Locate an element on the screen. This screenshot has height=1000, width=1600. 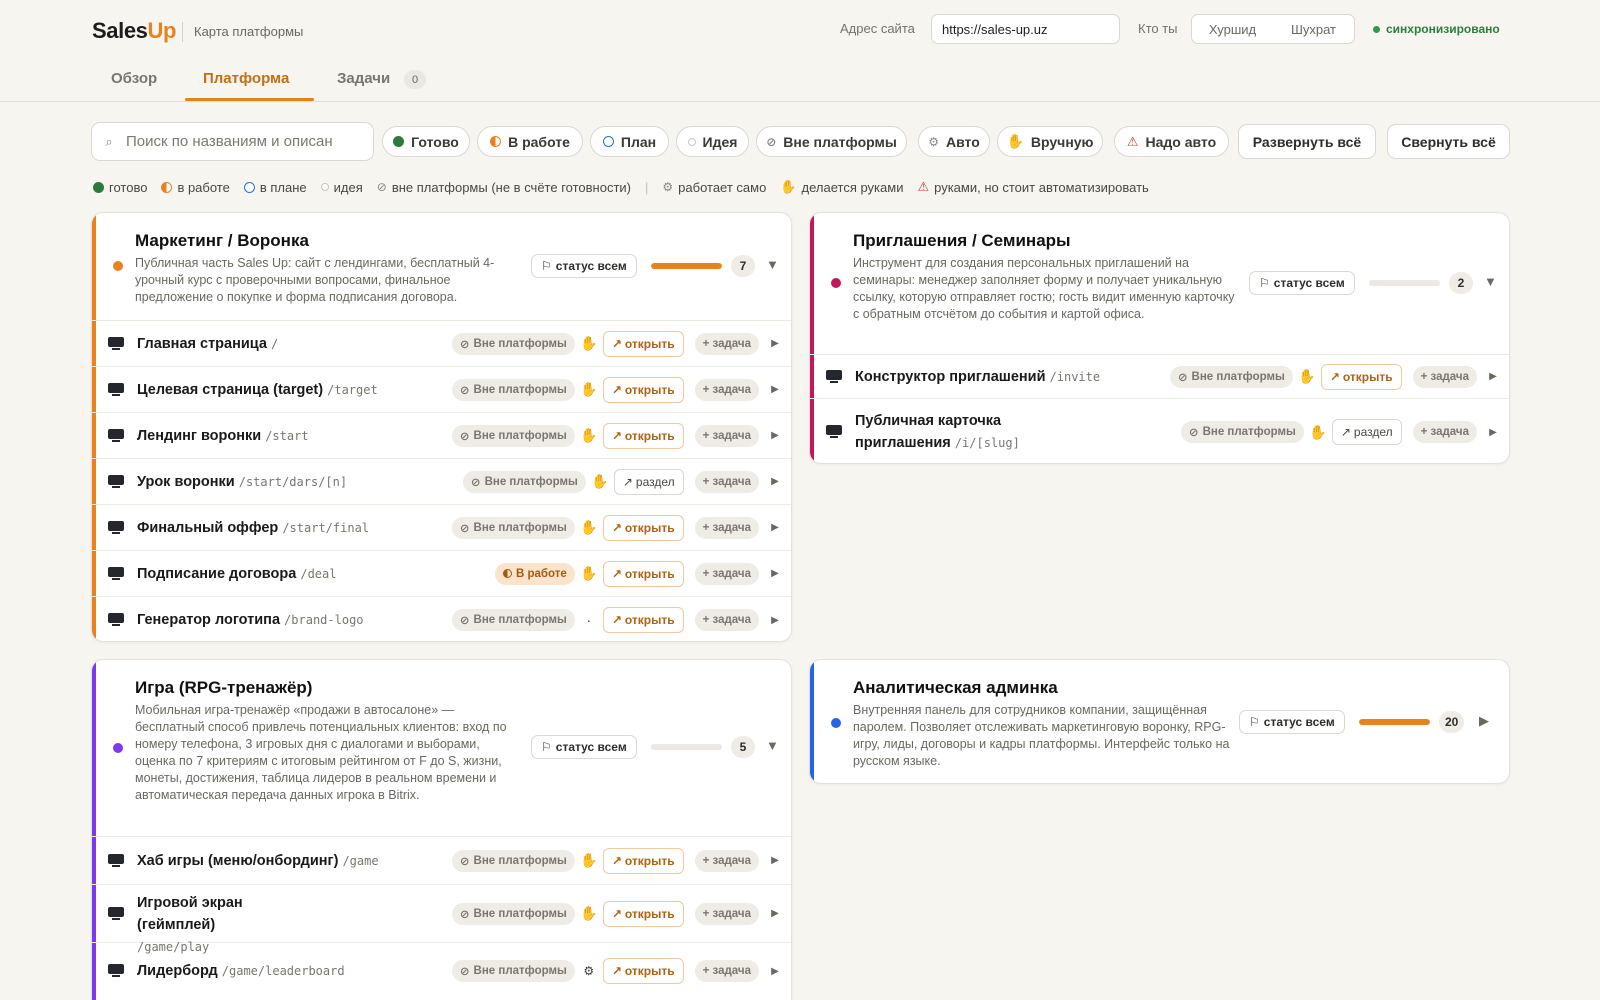
tab-overview: Обзор is located at coordinates (134, 78).